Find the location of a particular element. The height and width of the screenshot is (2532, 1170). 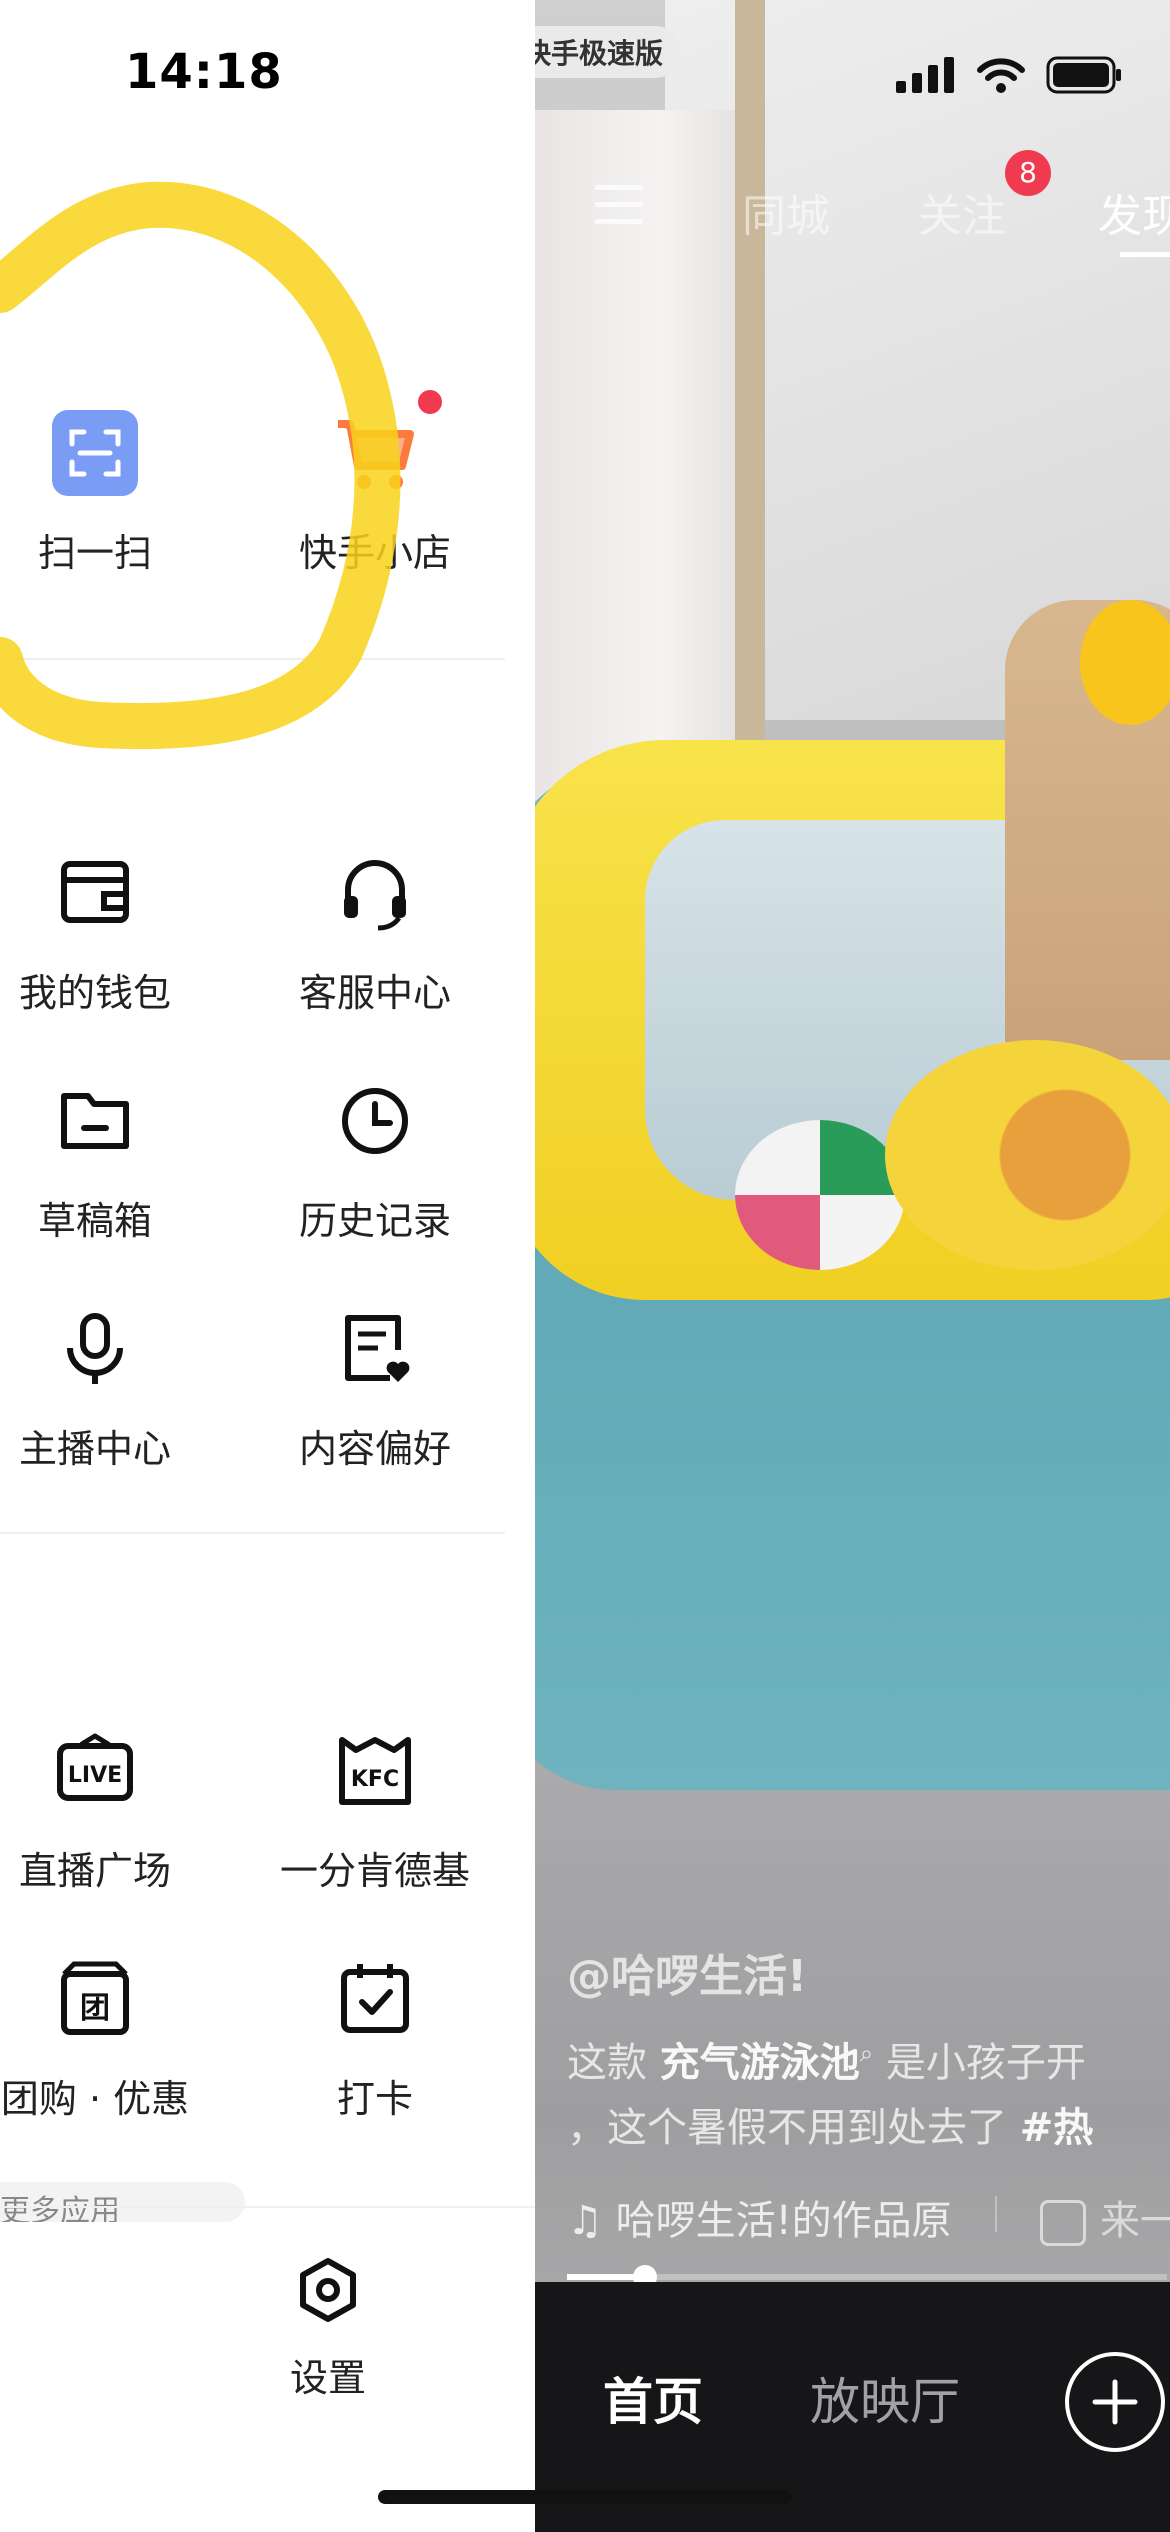

menu-icon is located at coordinates (619, 205).